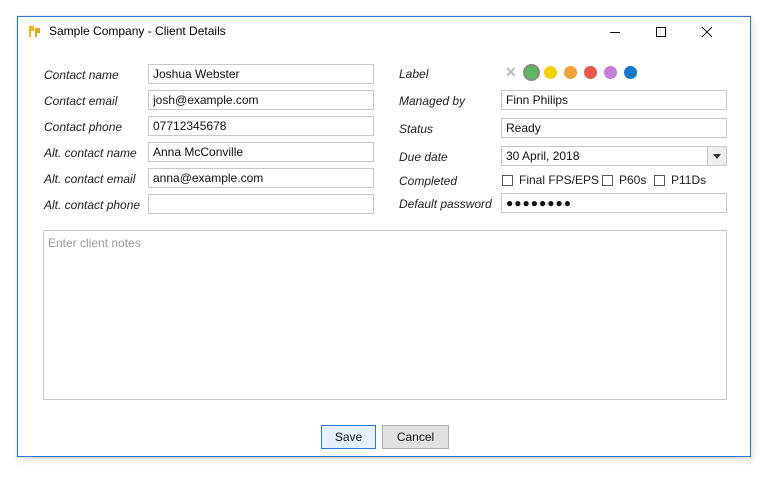  Describe the element at coordinates (614, 128) in the screenshot. I see `status-input` at that location.